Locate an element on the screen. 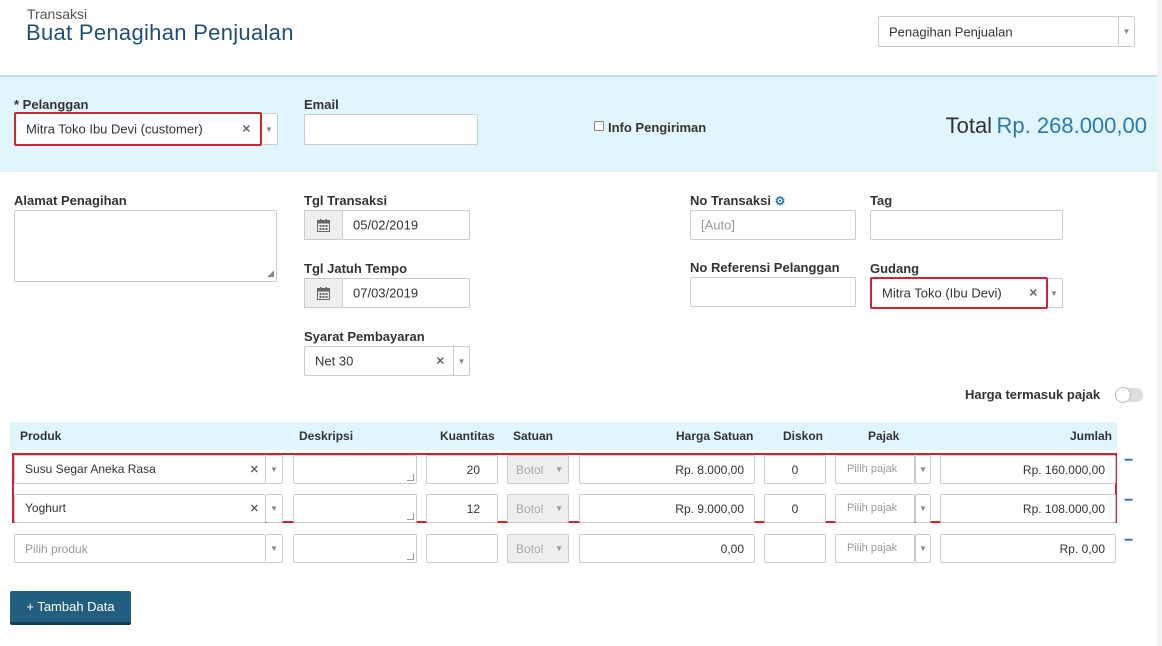  tax-inclusive-toggle is located at coordinates (1129, 395).